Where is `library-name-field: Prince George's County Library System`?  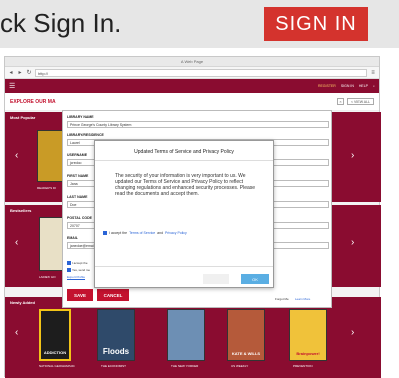 library-name-field: Prince George's County Library System is located at coordinates (198, 124).